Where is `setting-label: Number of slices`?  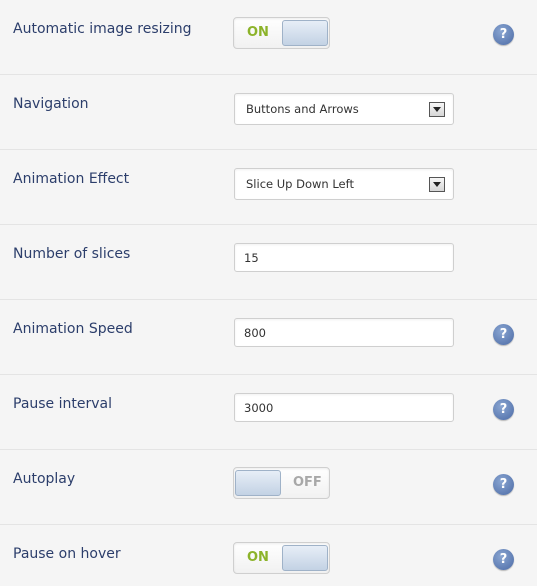 setting-label: Number of slices is located at coordinates (72, 254).